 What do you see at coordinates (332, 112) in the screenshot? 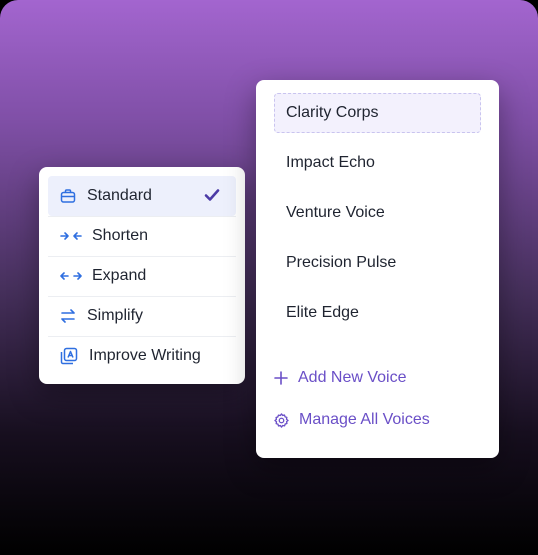
I see `voice-label: Clarity Corps` at bounding box center [332, 112].